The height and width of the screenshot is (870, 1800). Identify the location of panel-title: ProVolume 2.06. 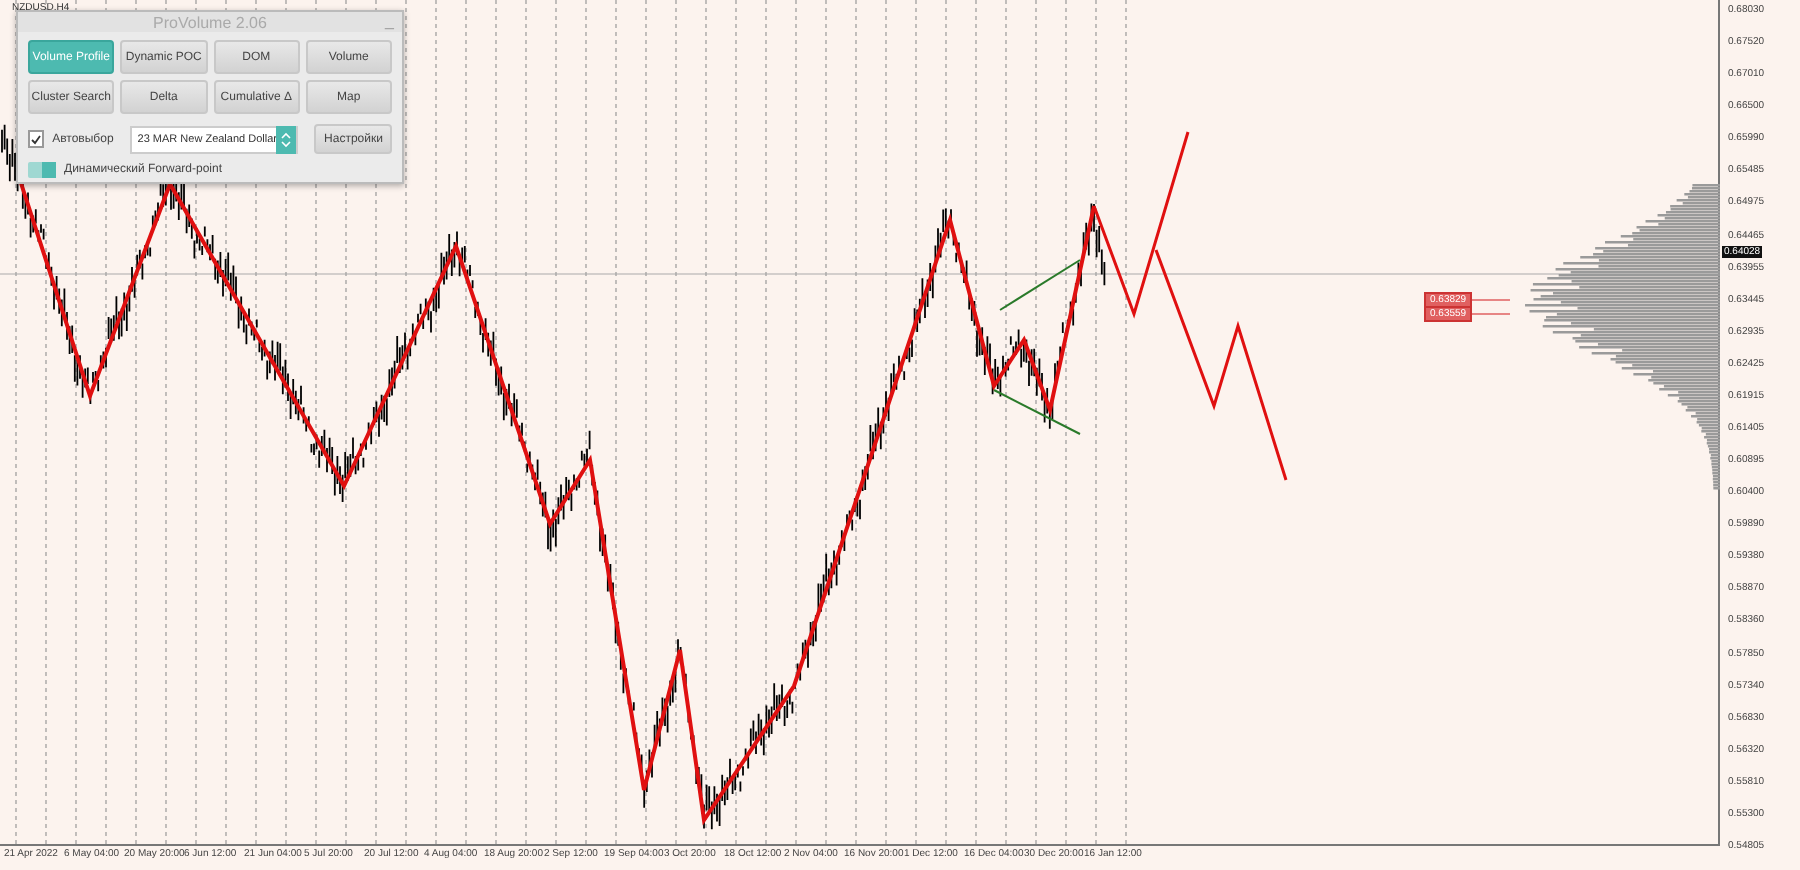
(210, 22).